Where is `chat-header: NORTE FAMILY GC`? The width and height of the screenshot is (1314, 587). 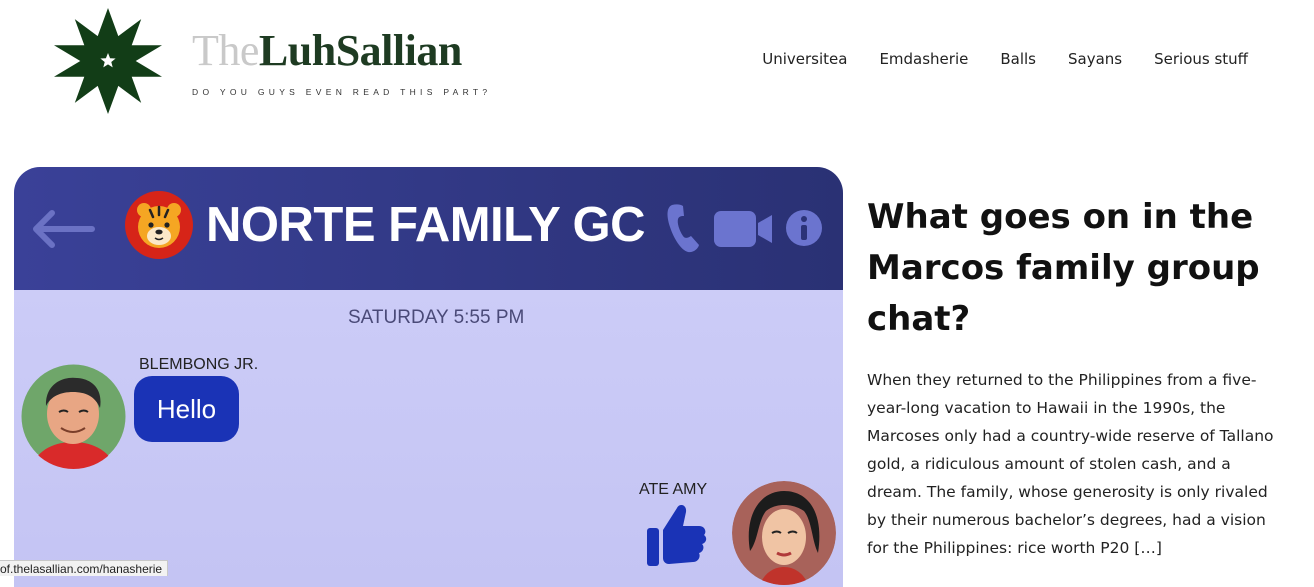 chat-header: NORTE FAMILY GC is located at coordinates (428, 228).